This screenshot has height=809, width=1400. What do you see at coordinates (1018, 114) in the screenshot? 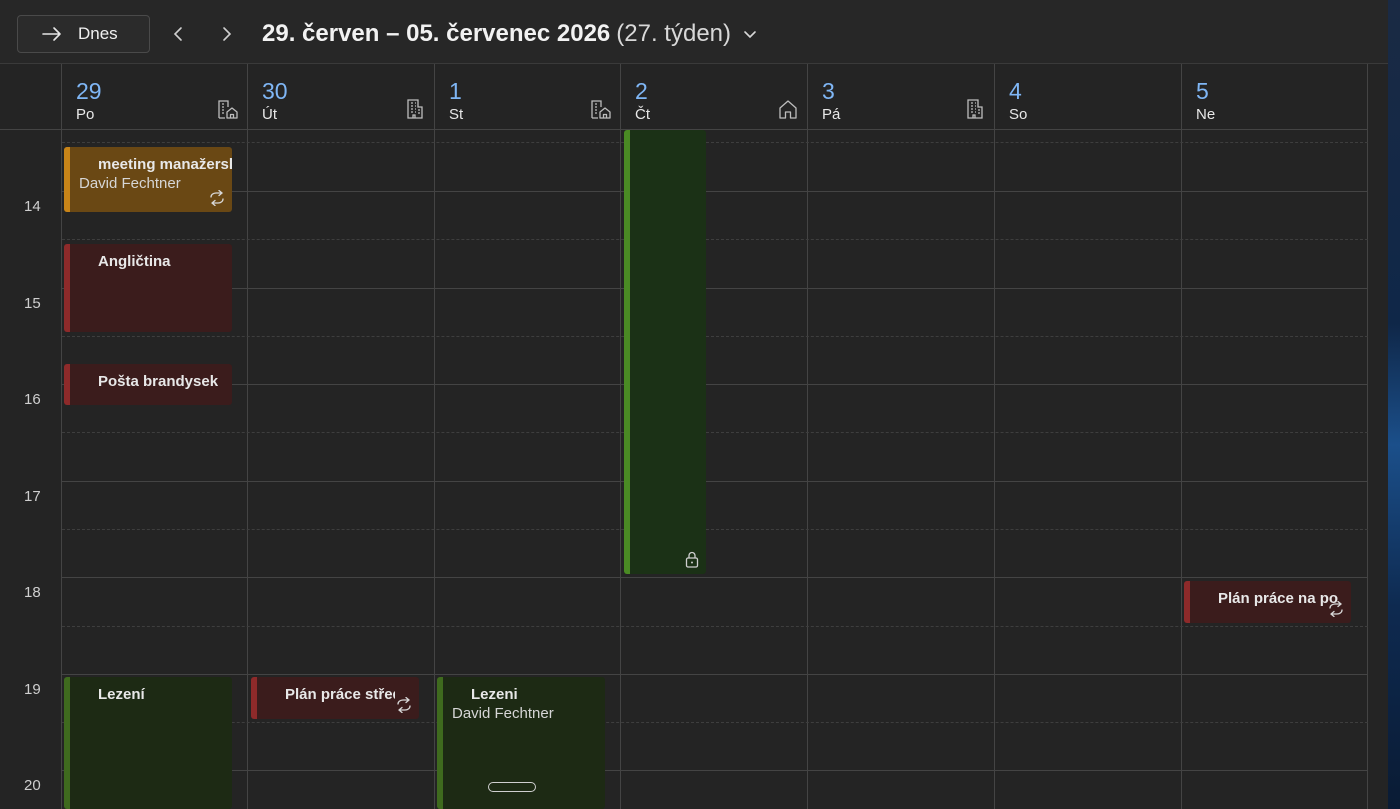
I see `day-name: So` at bounding box center [1018, 114].